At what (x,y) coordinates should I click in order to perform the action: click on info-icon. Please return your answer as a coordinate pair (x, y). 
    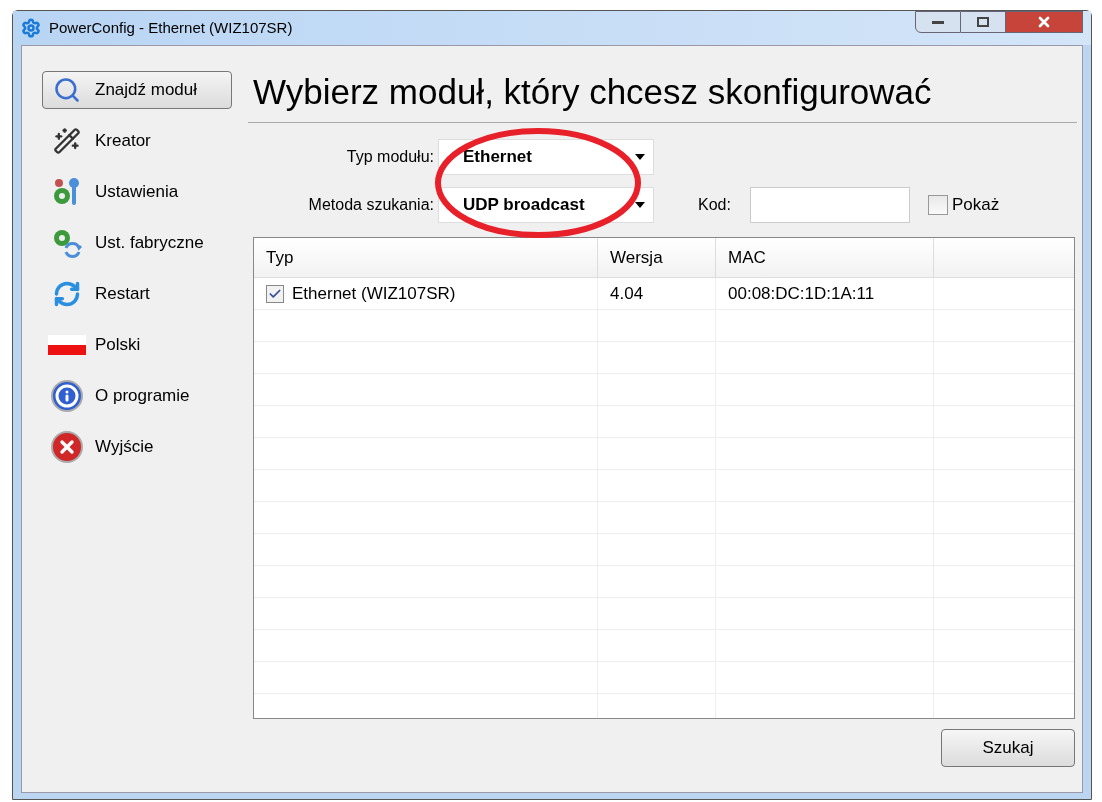
    Looking at the image, I should click on (67, 396).